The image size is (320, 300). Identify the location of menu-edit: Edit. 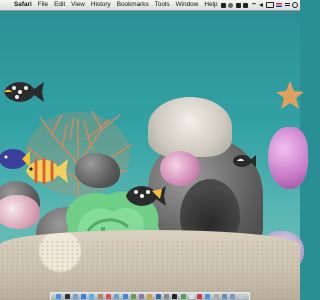
(59, 5).